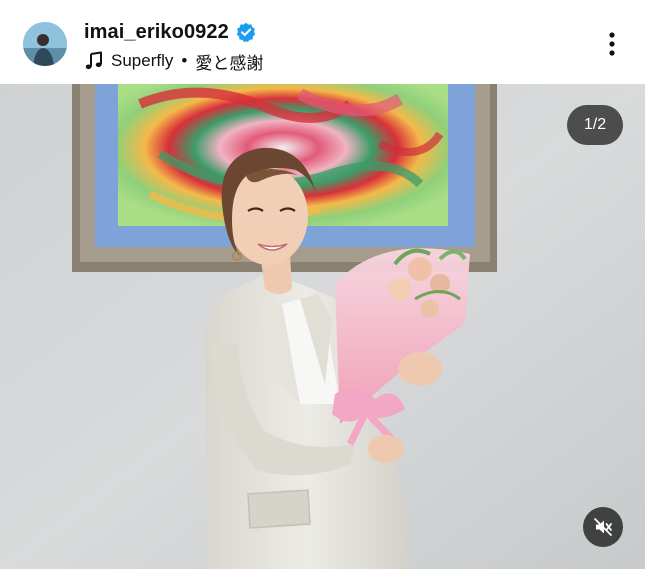 This screenshot has height=575, width=645. Describe the element at coordinates (322, 572) in the screenshot. I see `bottom-divider` at that location.